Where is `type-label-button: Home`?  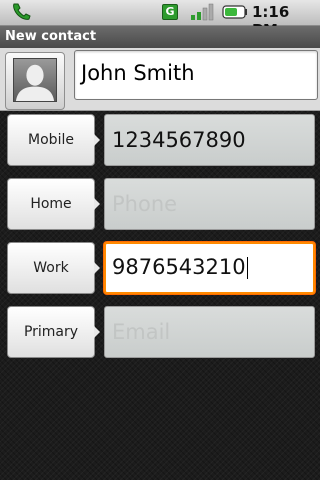
type-label-button: Home is located at coordinates (51, 204).